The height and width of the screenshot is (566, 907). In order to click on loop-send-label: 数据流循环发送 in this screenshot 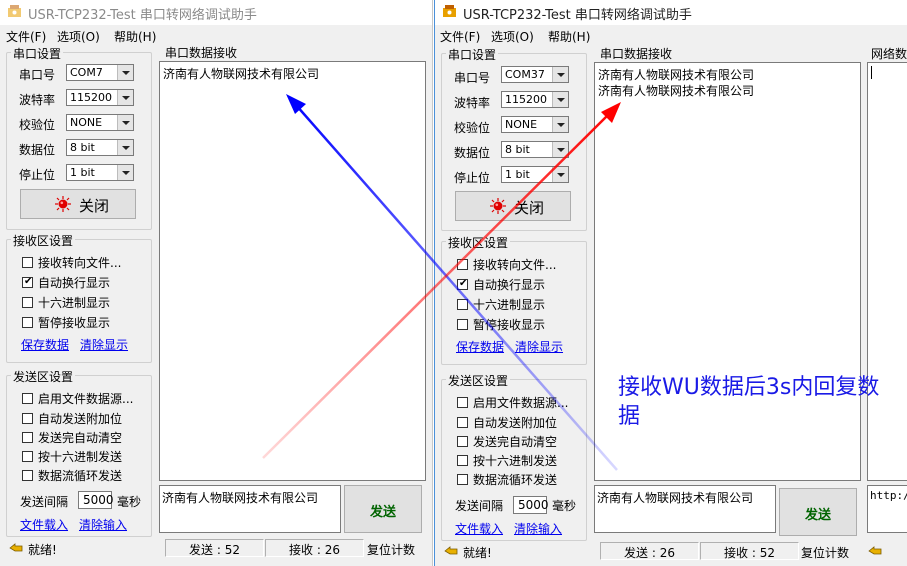, I will do `click(80, 476)`.